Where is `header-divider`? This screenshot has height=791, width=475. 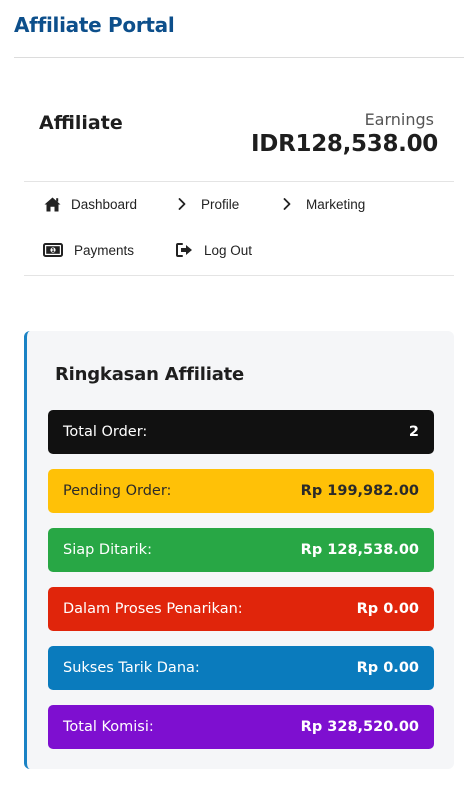 header-divider is located at coordinates (239, 57).